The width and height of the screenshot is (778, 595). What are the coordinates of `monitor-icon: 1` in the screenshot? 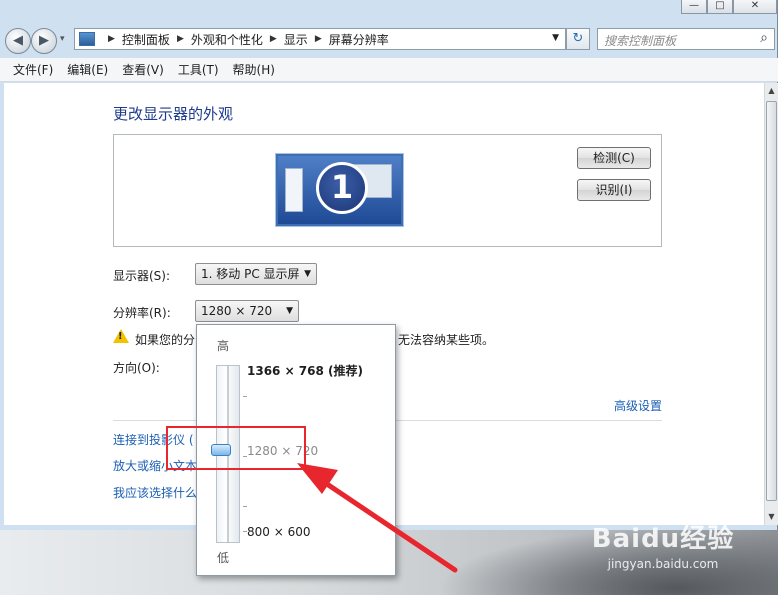 It's located at (339, 190).